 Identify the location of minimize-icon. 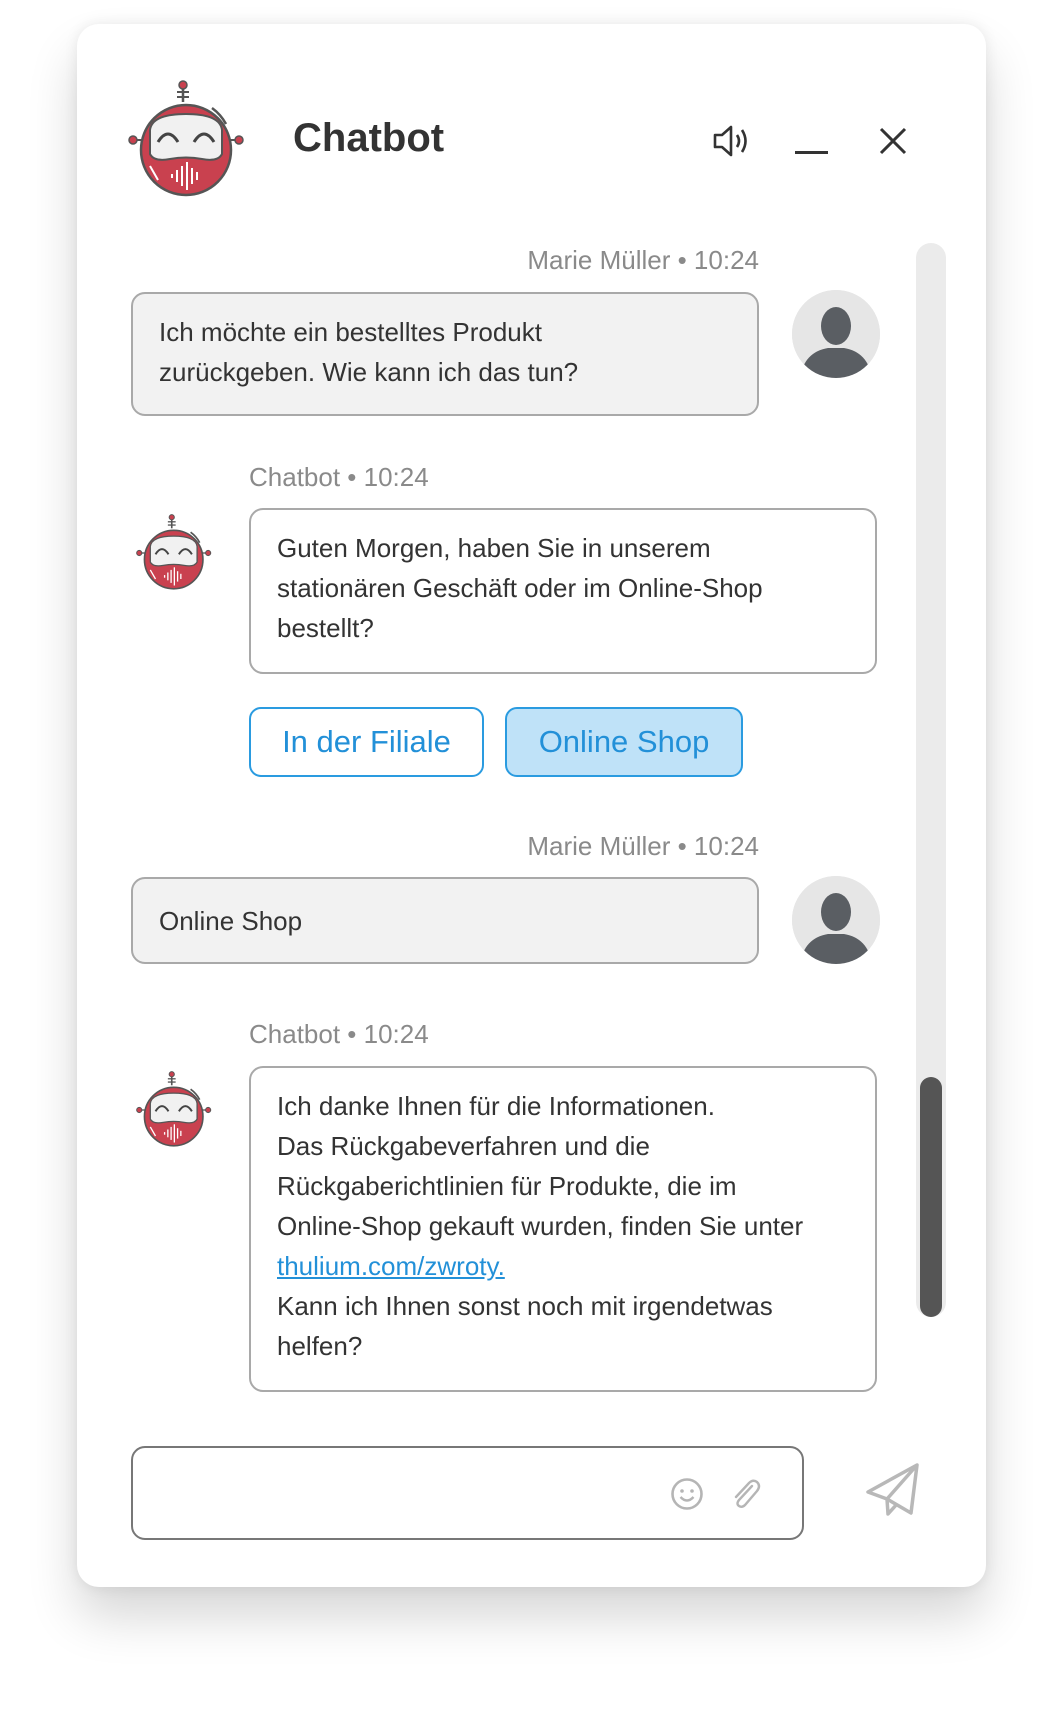
(811, 152).